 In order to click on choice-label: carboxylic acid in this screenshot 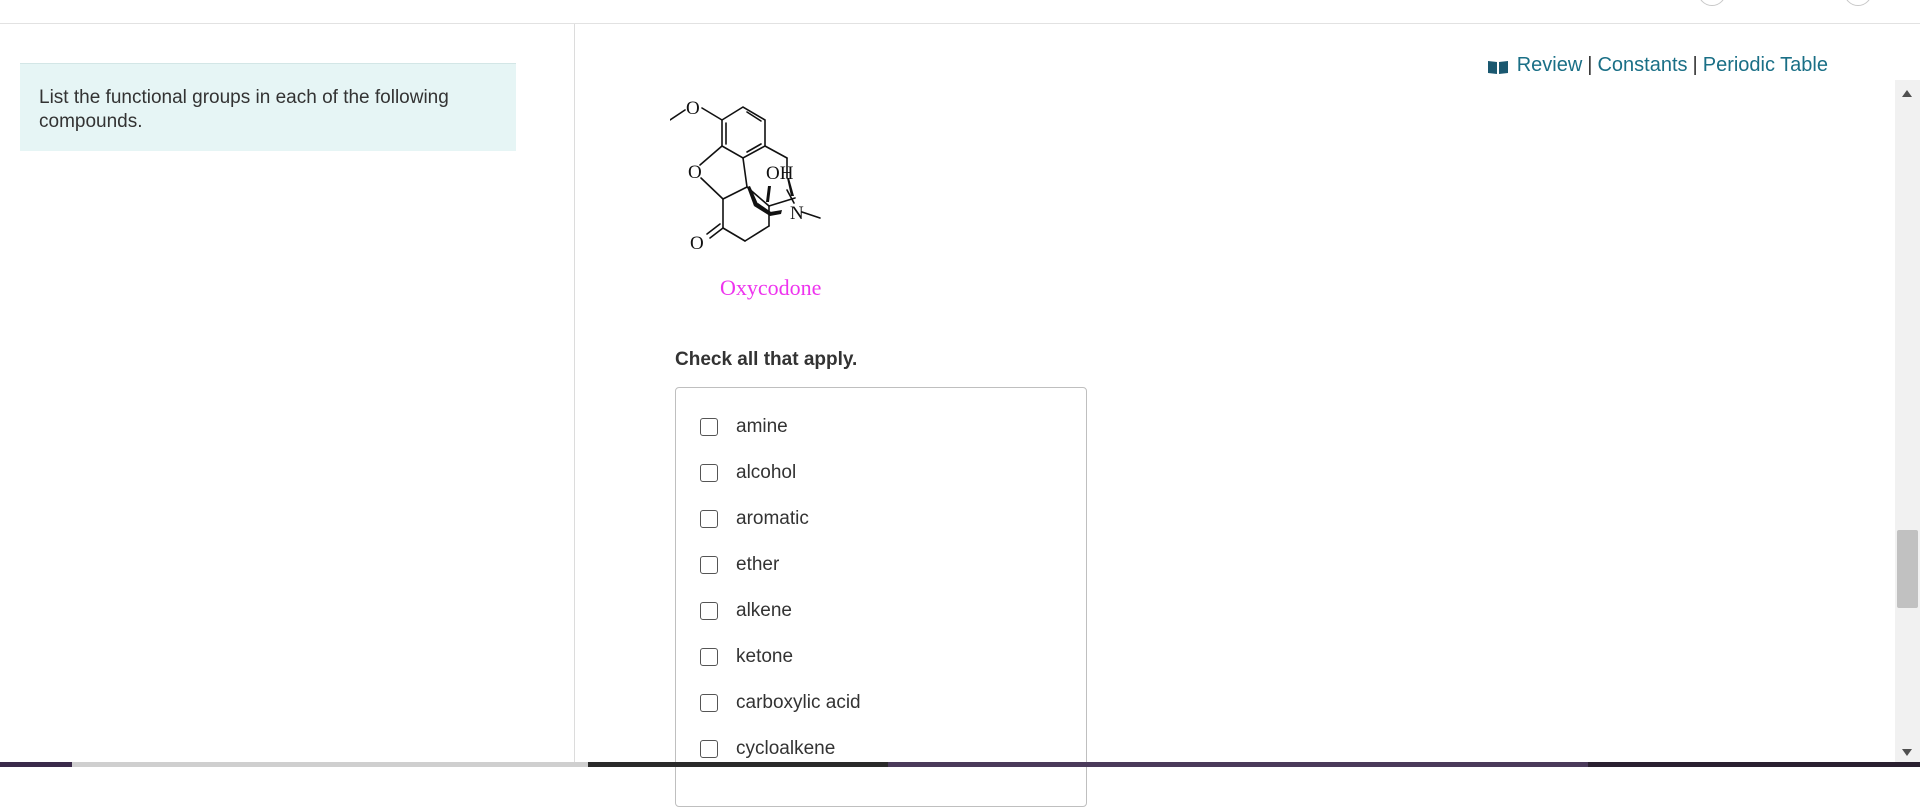, I will do `click(798, 702)`.